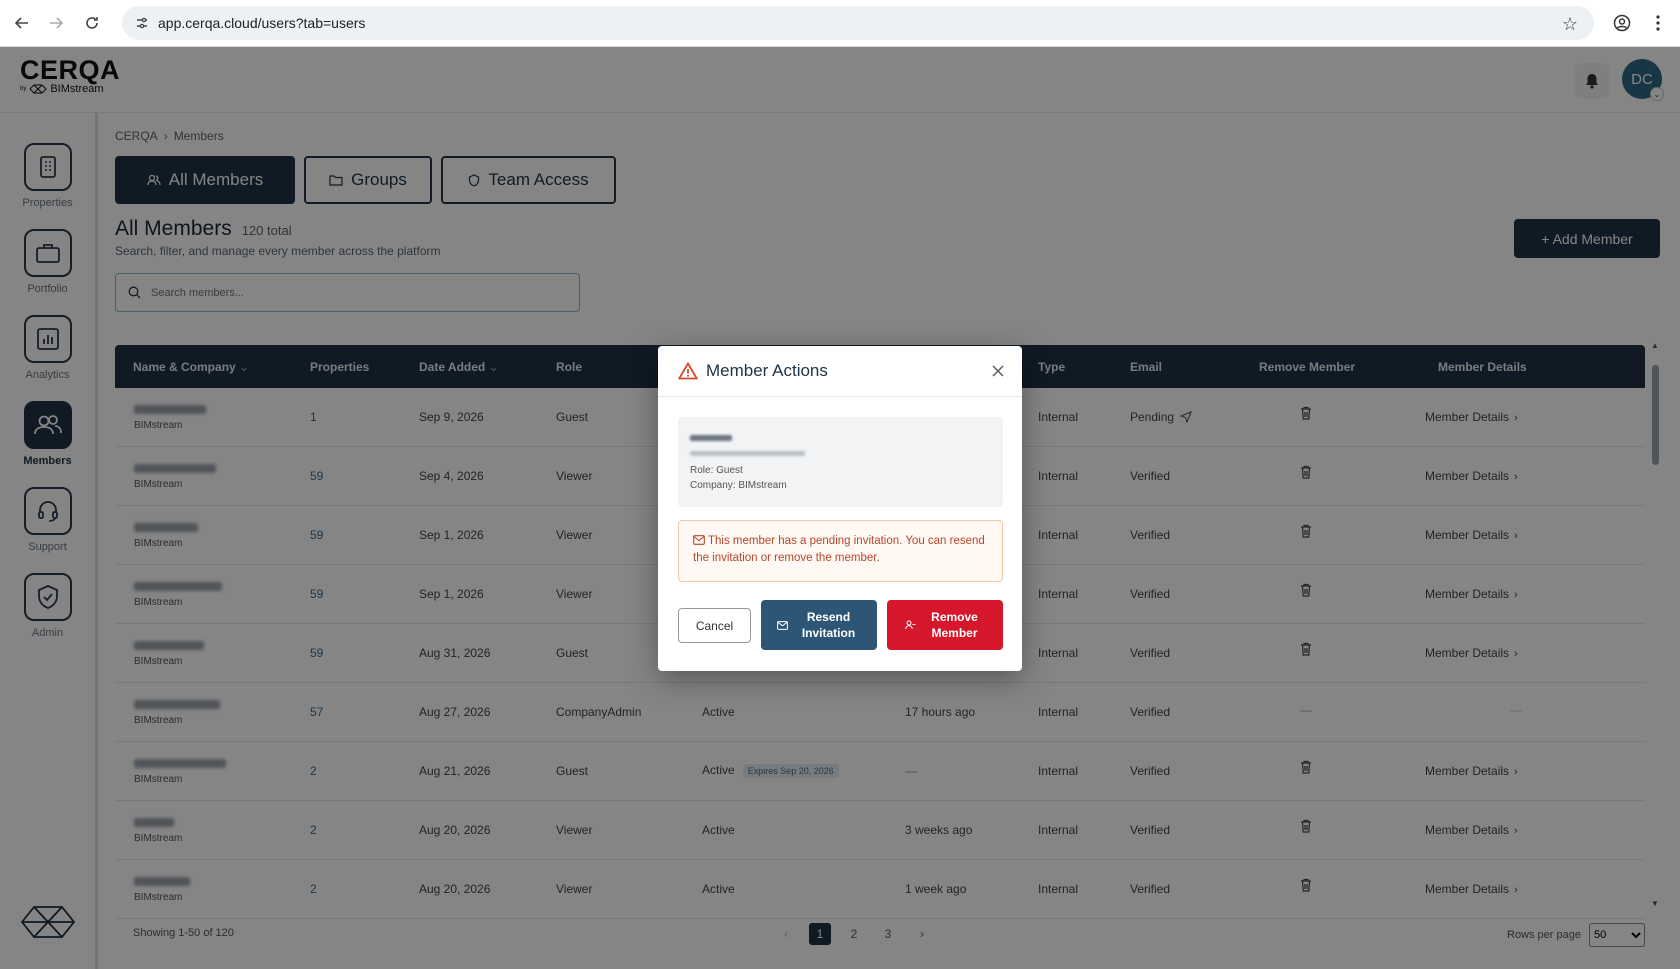 The image size is (1680, 969). What do you see at coordinates (711, 438) in the screenshot?
I see `redacted-member-name` at bounding box center [711, 438].